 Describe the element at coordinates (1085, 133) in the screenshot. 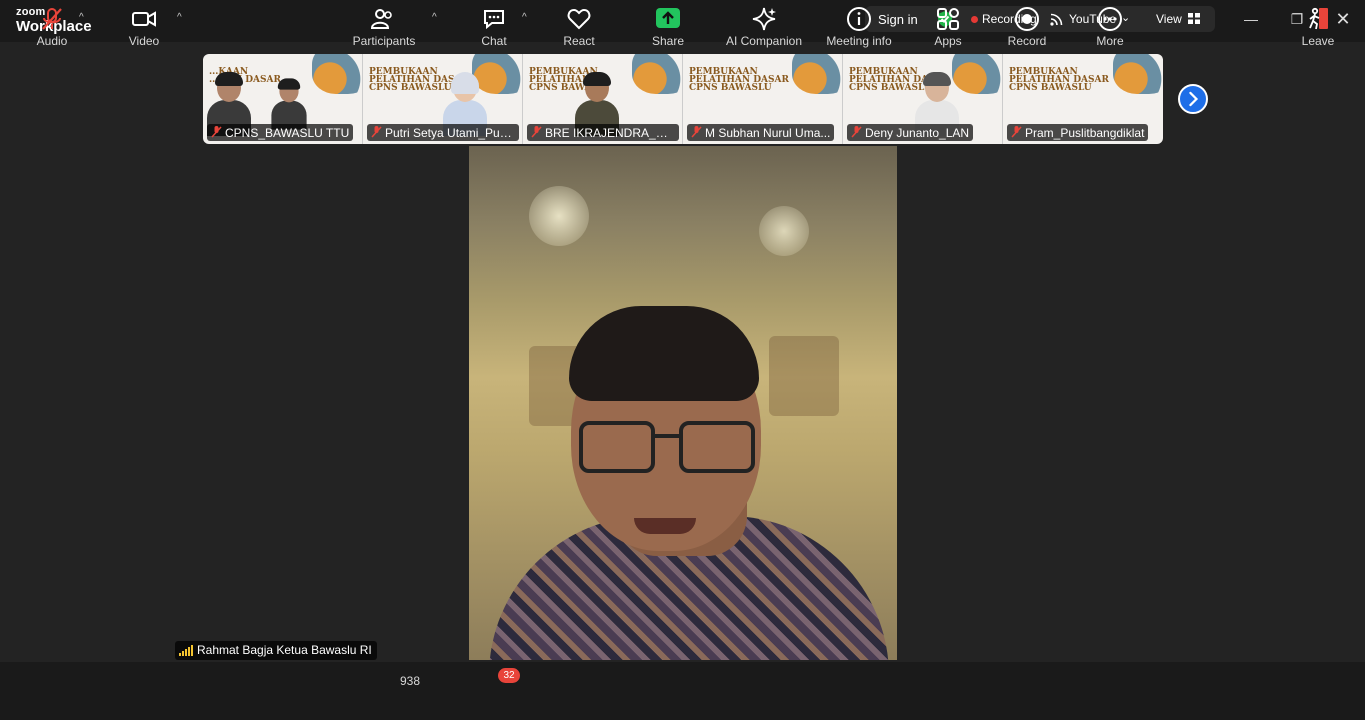

I see `participant-name-text: Pram_Puslitbangdiklat` at that location.